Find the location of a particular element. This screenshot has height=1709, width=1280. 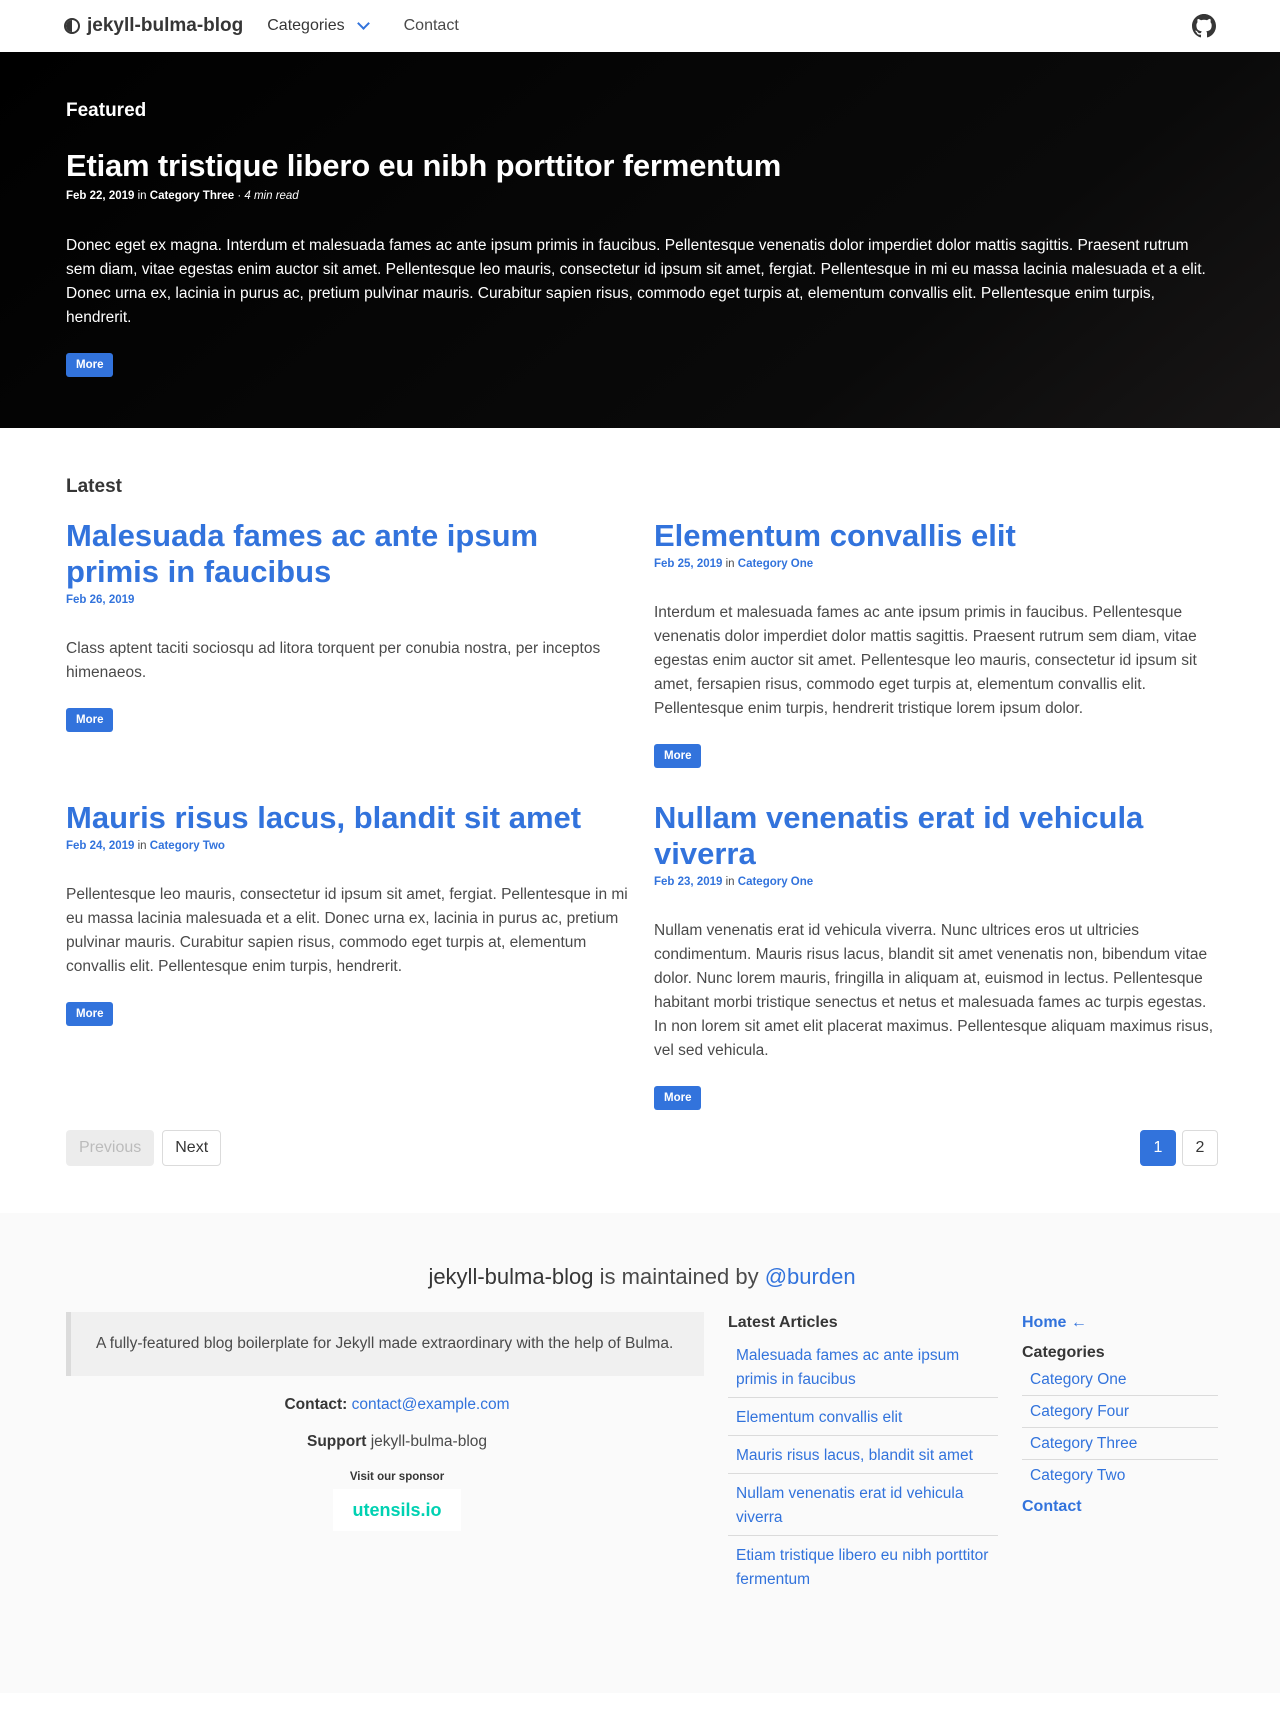

menu-category-link: Category Four is located at coordinates (1079, 1411).